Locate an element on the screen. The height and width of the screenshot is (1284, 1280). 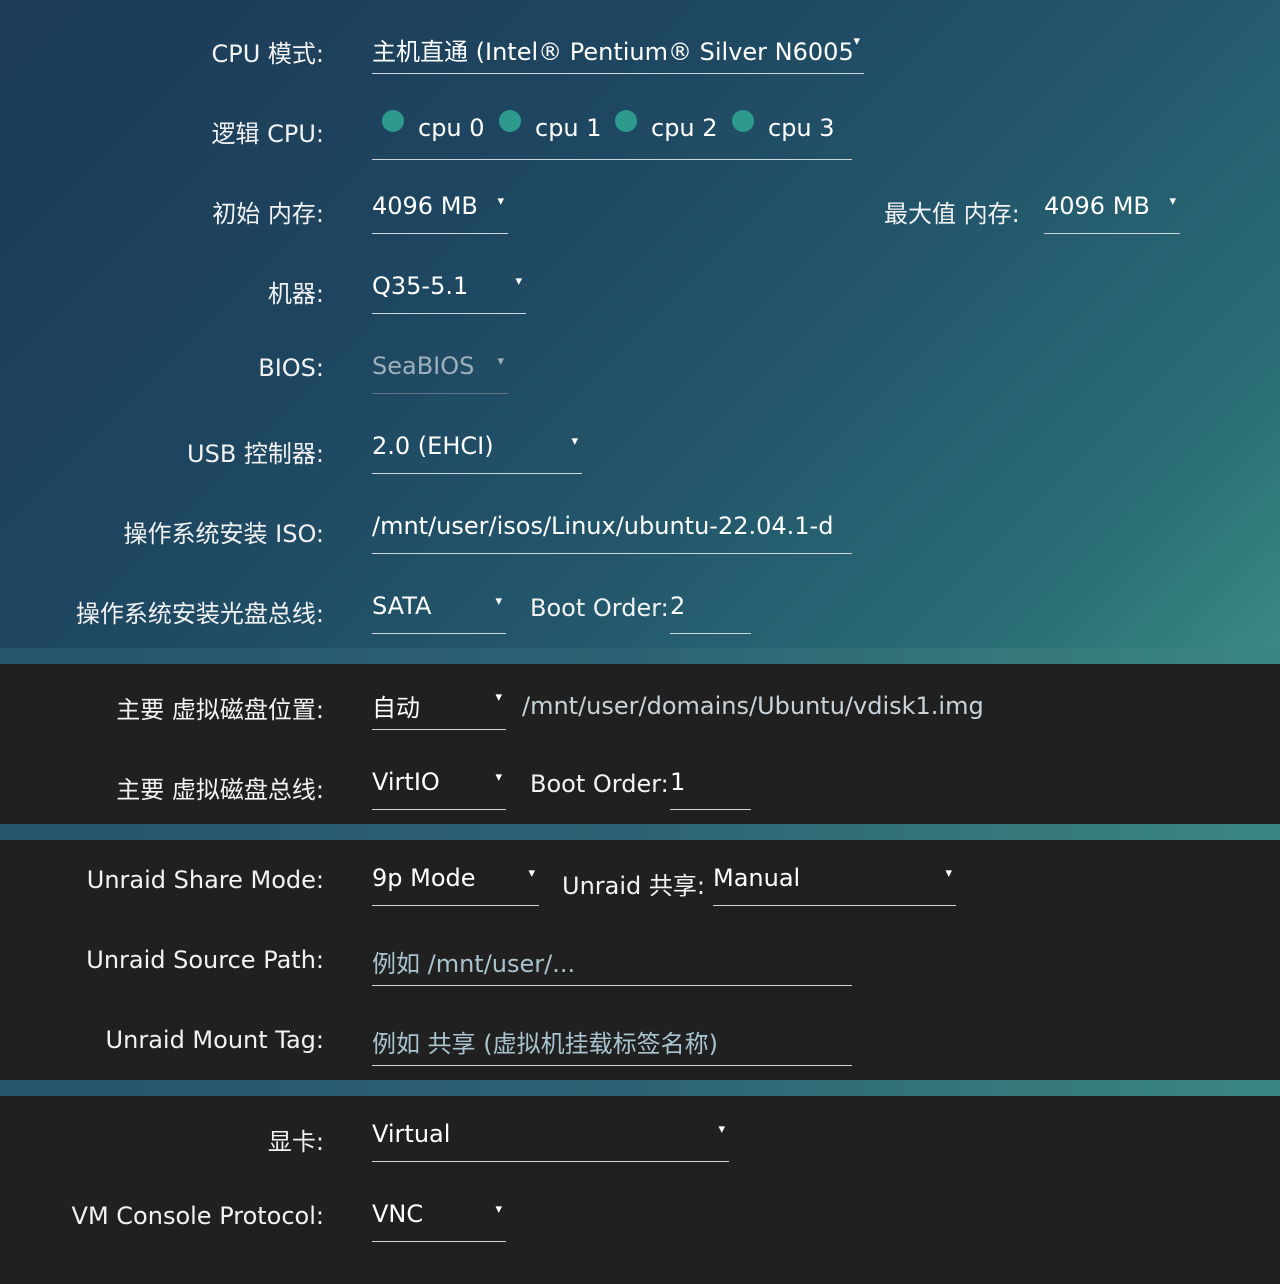
cpu-mode-select: 主机直通 (Intel® Pentium® Silver N6005 ▾ is located at coordinates (618, 52).